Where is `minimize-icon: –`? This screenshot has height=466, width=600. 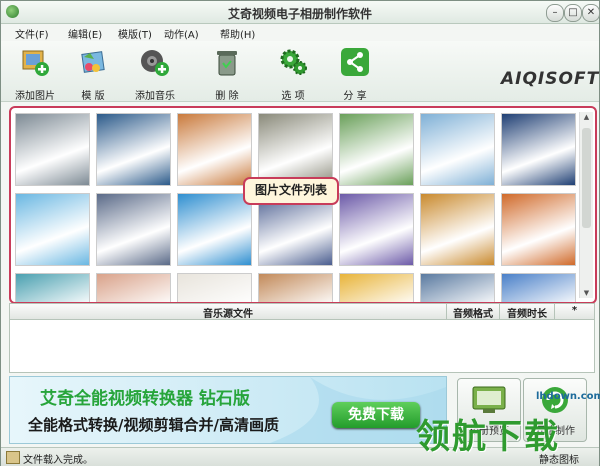
minimize-icon: – is located at coordinates (555, 13).